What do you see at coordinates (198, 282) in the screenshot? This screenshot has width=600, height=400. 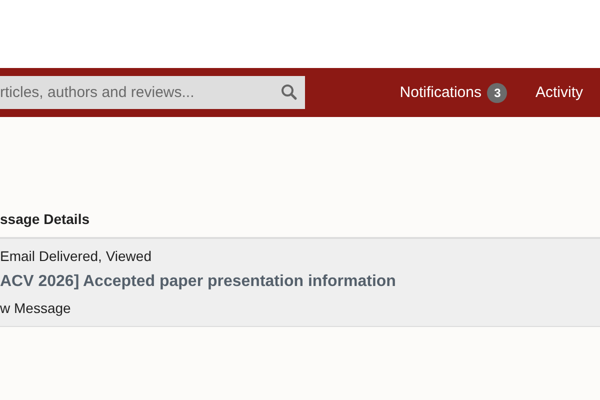 I see `message-subject: ACV 2026] Accepted paper presentation information` at bounding box center [198, 282].